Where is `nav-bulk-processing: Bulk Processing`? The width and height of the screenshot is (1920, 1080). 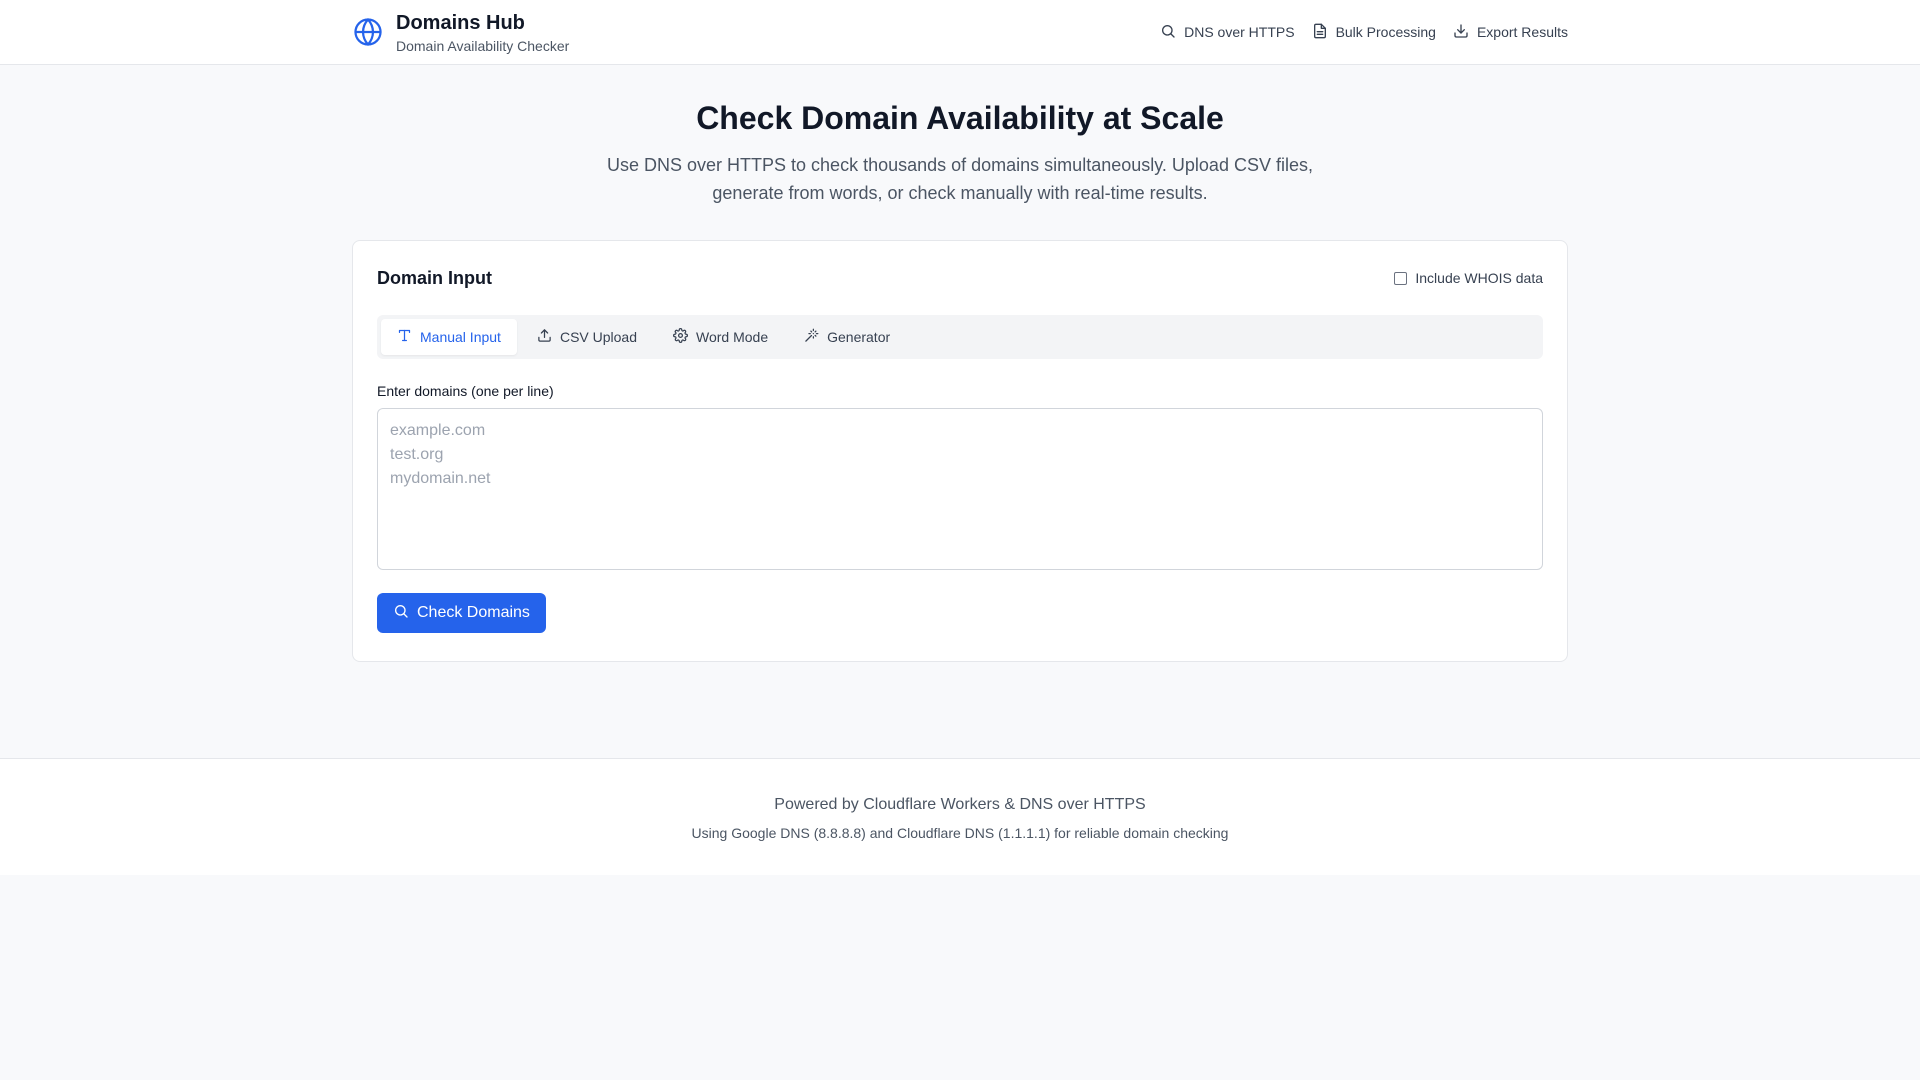 nav-bulk-processing: Bulk Processing is located at coordinates (1374, 32).